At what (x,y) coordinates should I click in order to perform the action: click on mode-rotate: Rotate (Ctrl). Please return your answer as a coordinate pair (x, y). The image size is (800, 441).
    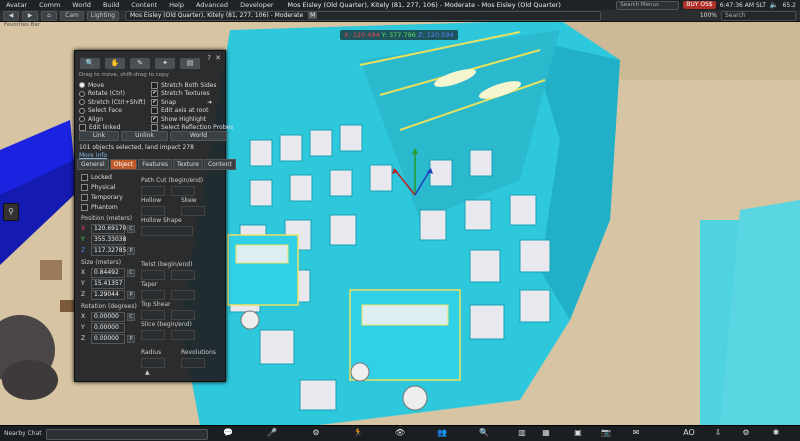
    Looking at the image, I should click on (112, 94).